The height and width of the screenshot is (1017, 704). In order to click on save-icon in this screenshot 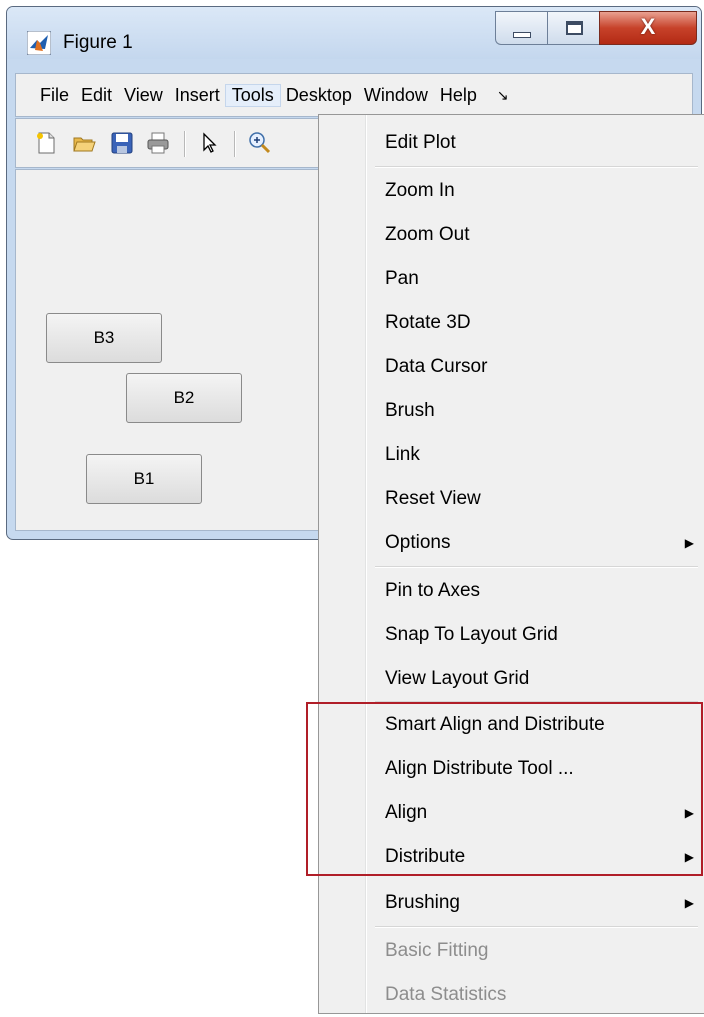, I will do `click(122, 143)`.